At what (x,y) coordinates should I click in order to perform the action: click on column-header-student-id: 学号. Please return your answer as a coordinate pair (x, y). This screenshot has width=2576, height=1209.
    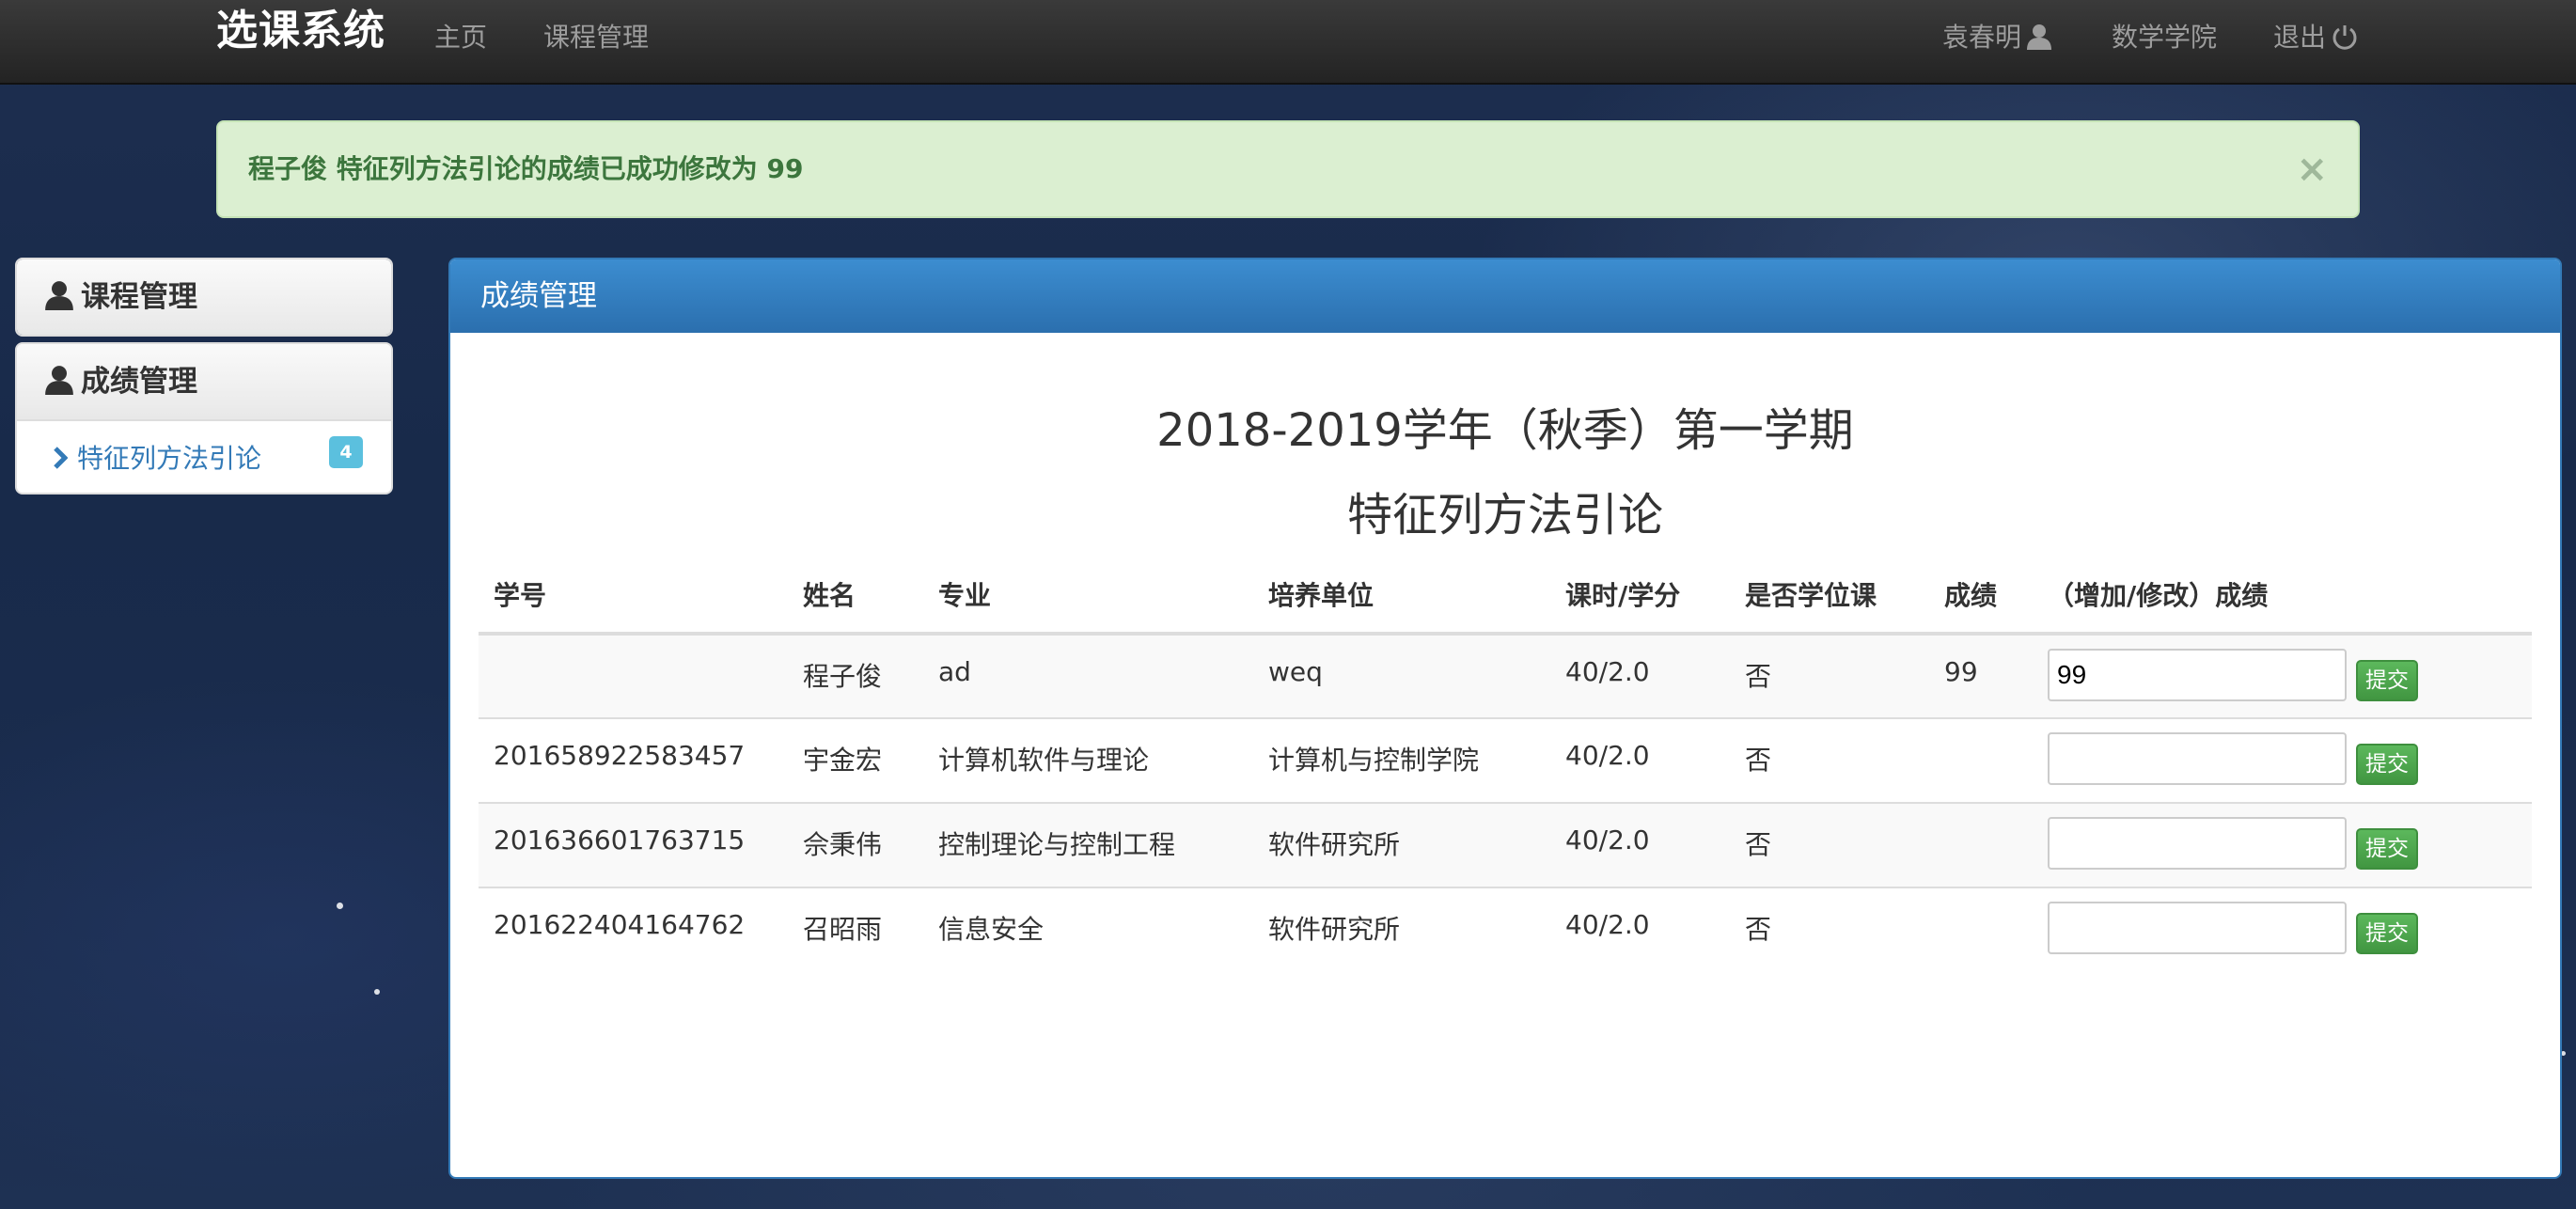
    Looking at the image, I should click on (634, 596).